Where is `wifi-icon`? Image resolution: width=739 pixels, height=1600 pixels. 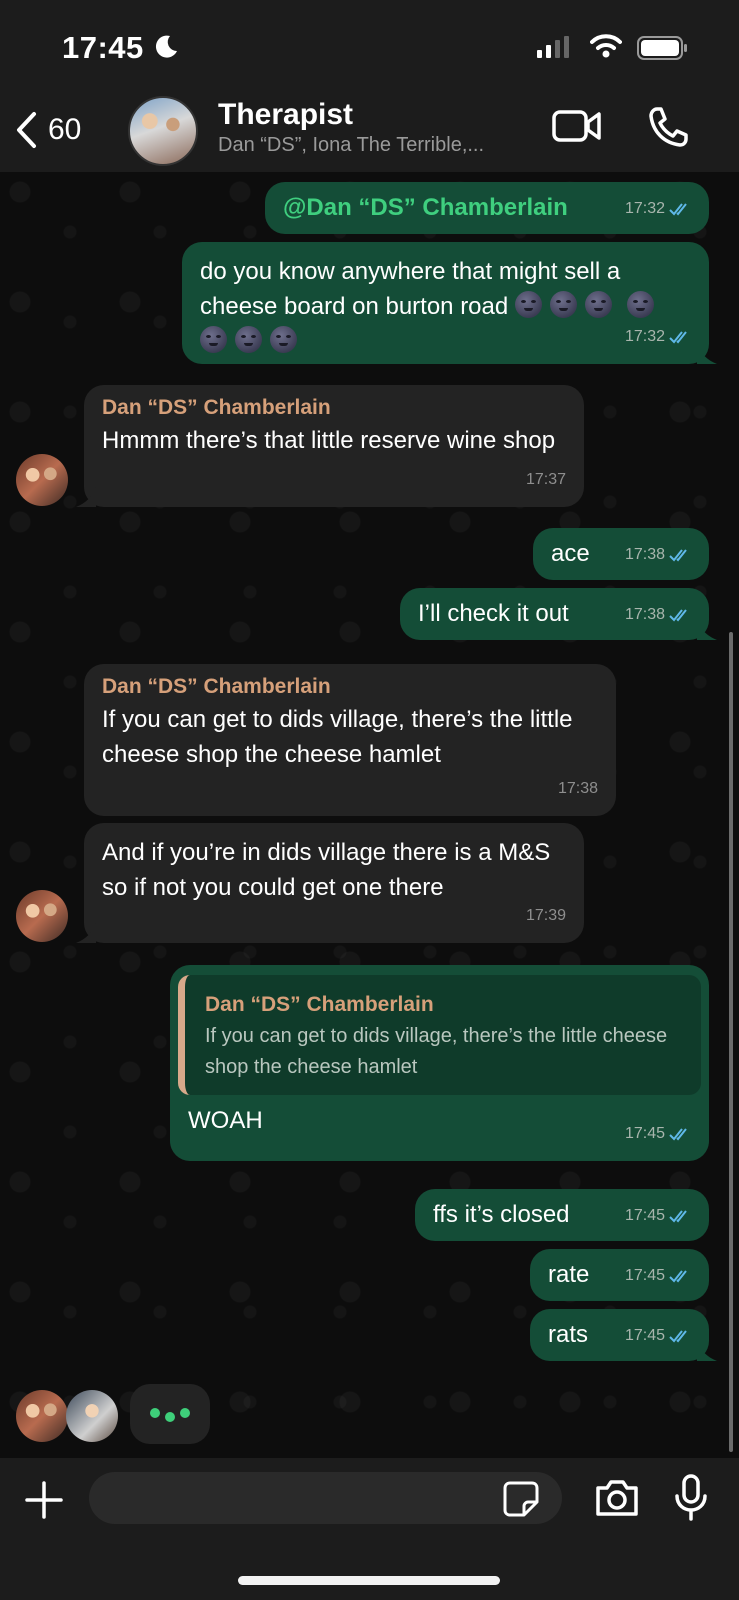
wifi-icon is located at coordinates (606, 46).